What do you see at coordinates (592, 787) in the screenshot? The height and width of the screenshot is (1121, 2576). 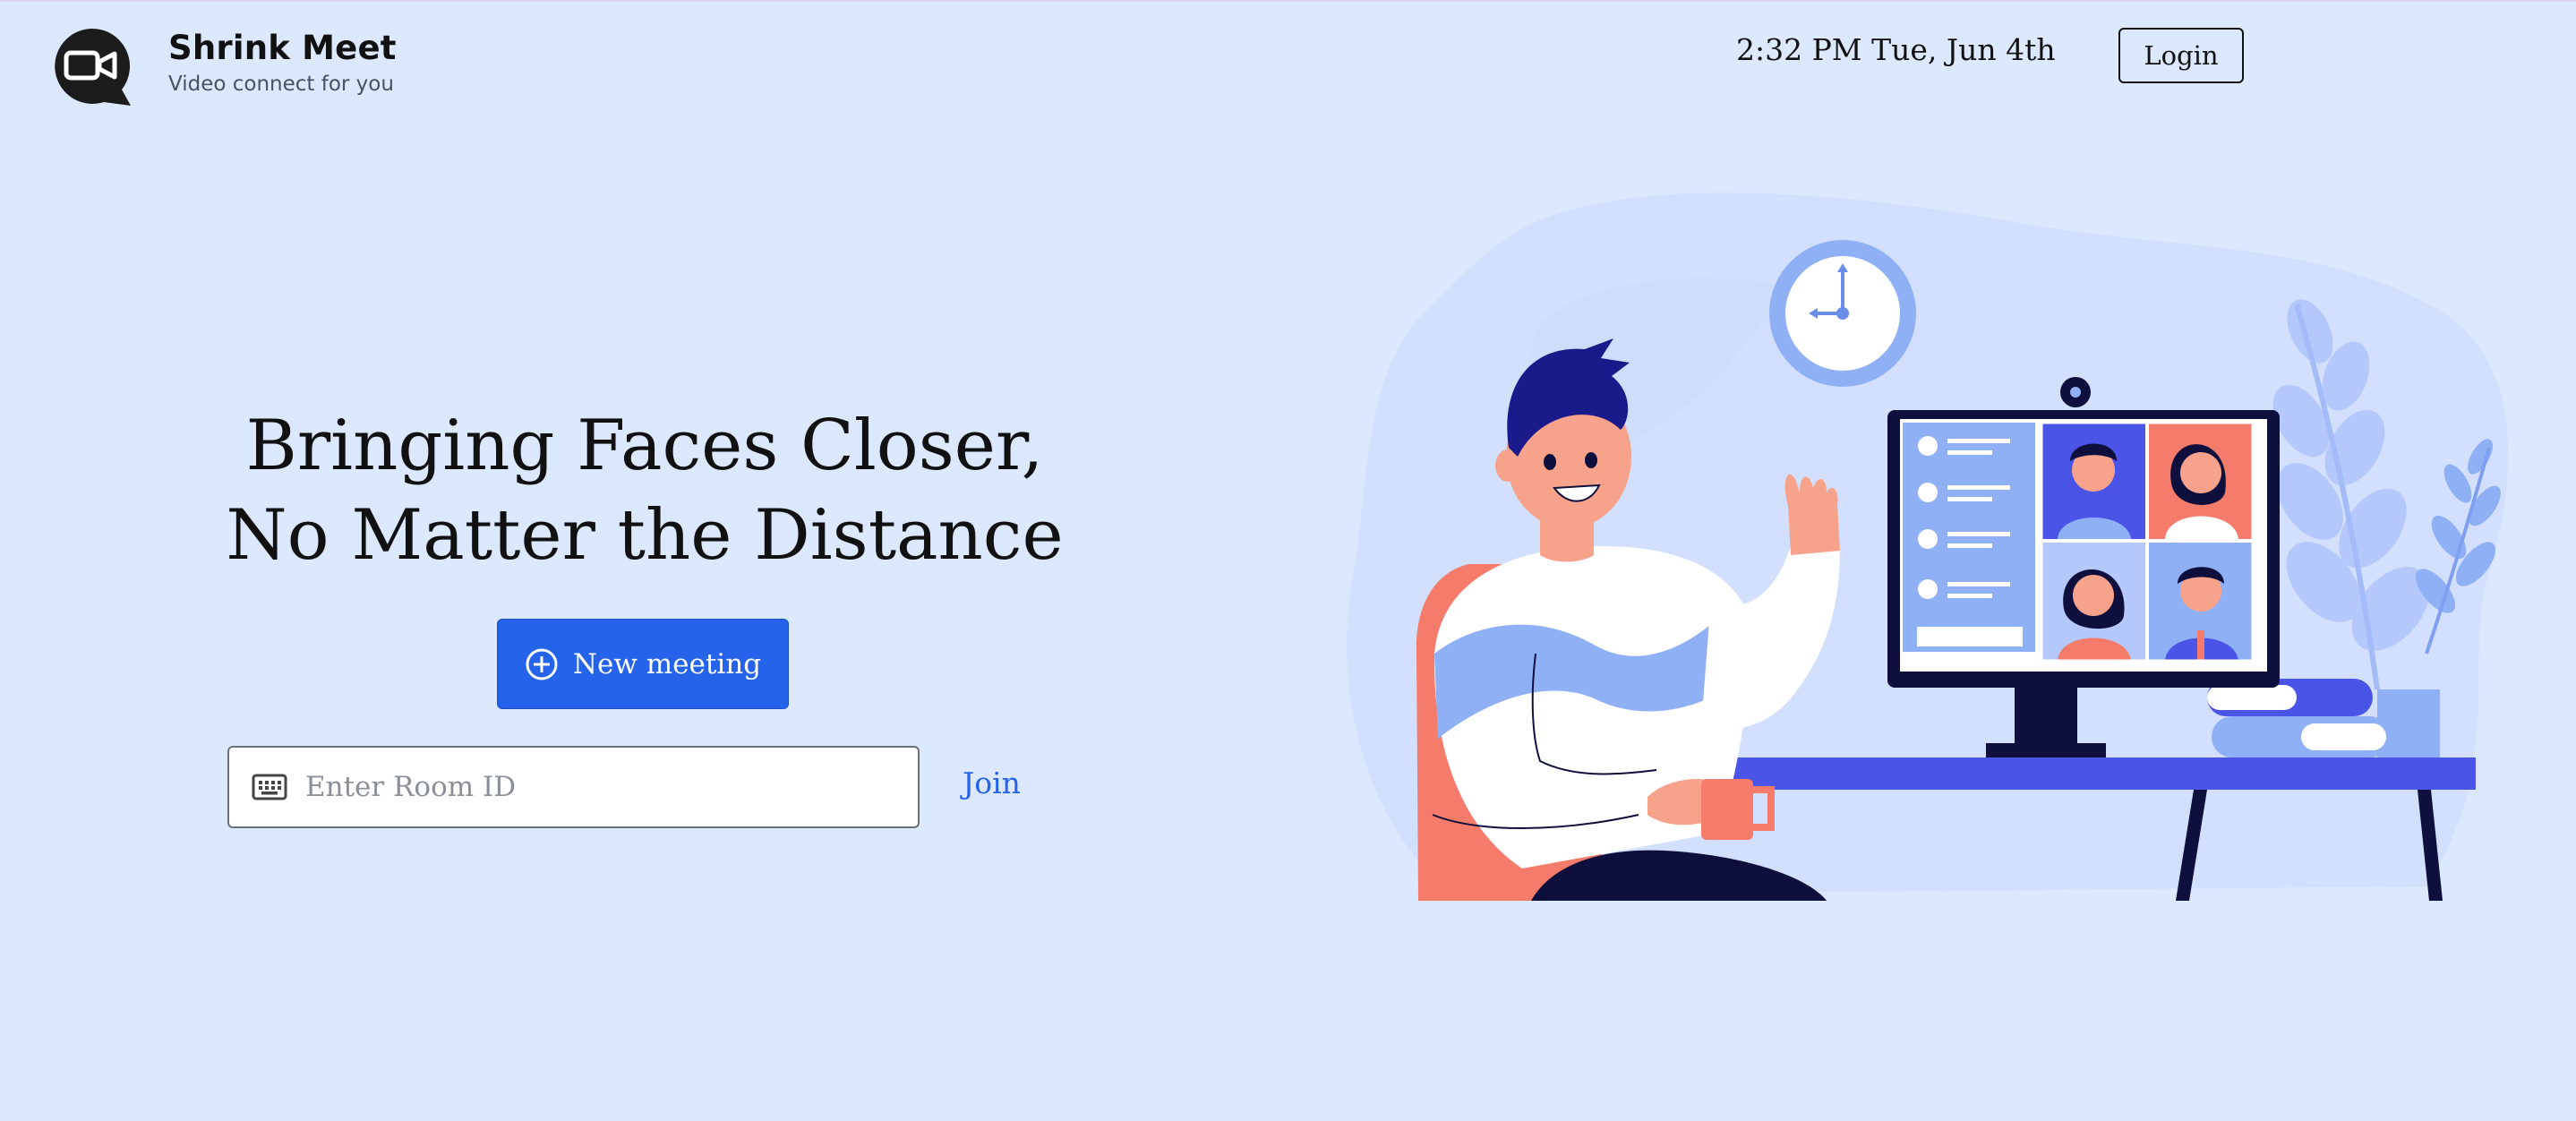 I see `room-id-input` at bounding box center [592, 787].